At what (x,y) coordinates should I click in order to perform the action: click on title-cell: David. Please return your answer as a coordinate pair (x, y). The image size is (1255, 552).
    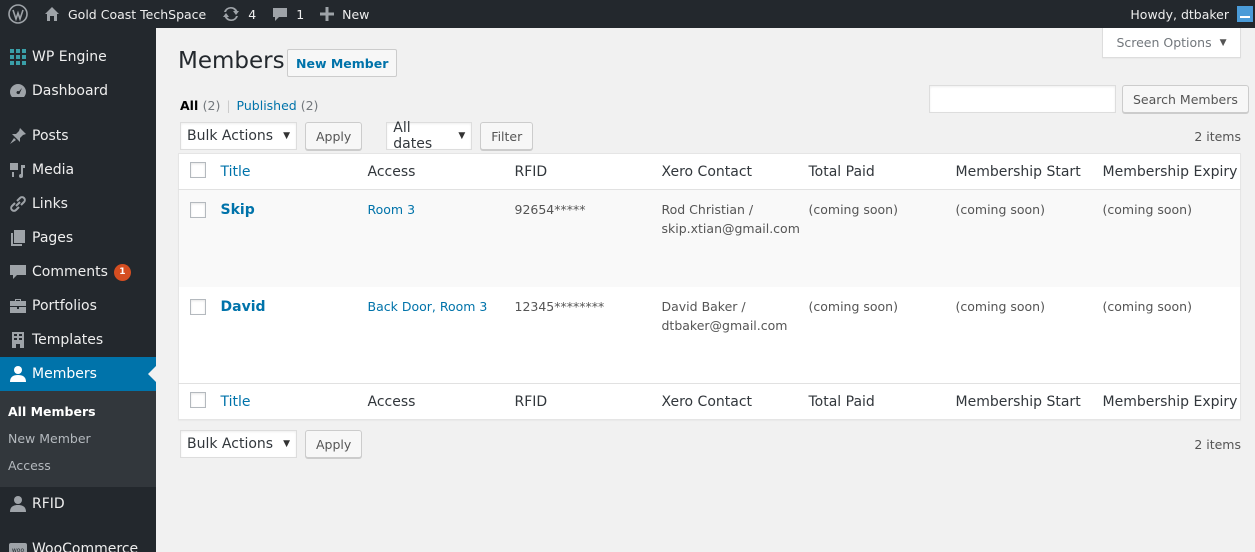
    Looking at the image, I should click on (294, 335).